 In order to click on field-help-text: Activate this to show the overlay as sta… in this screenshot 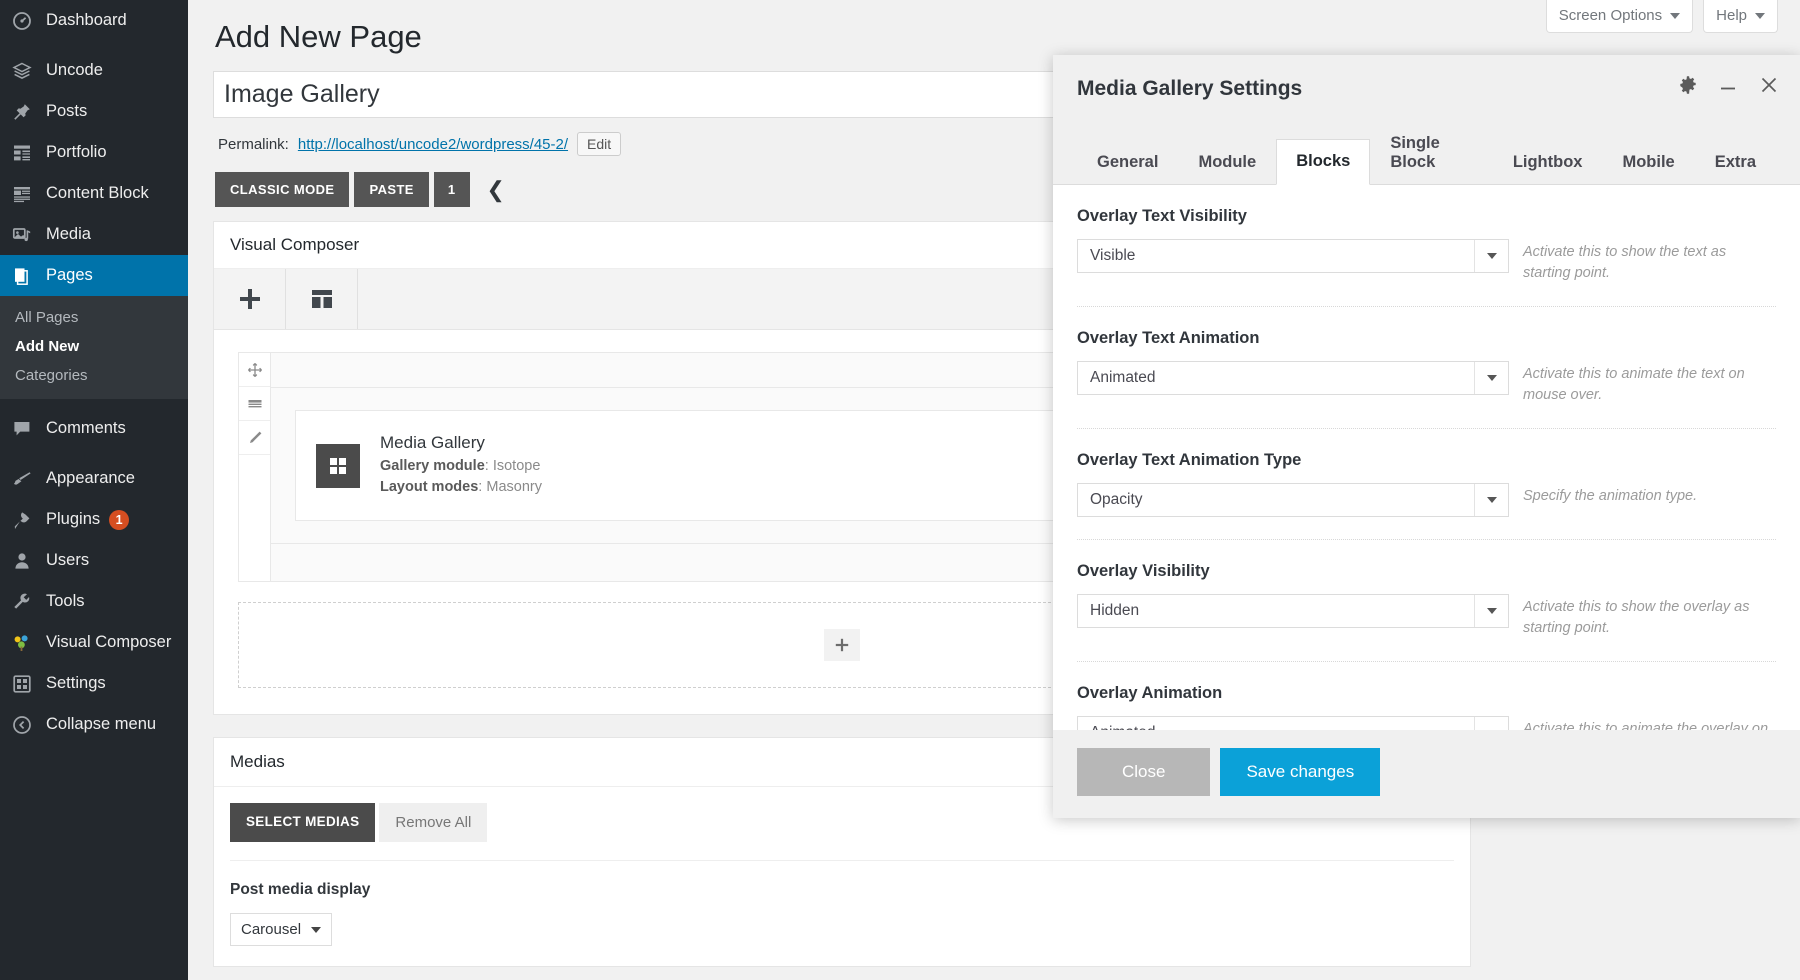, I will do `click(1636, 618)`.